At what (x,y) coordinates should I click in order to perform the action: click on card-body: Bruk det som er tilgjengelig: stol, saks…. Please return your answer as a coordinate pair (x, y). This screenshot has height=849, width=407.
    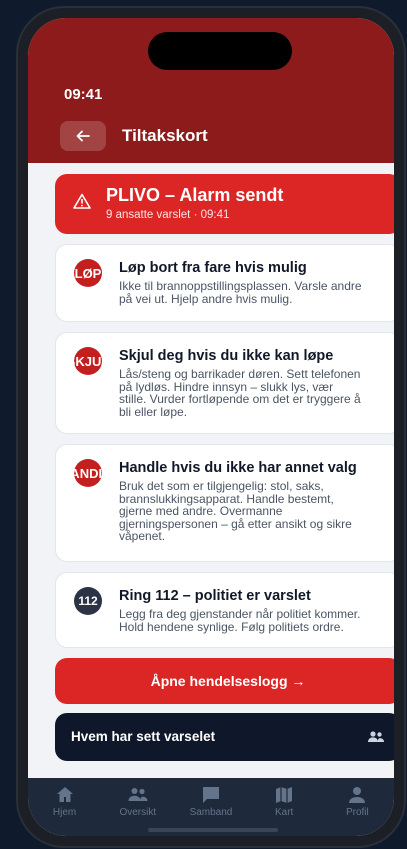
    Looking at the image, I should click on (254, 511).